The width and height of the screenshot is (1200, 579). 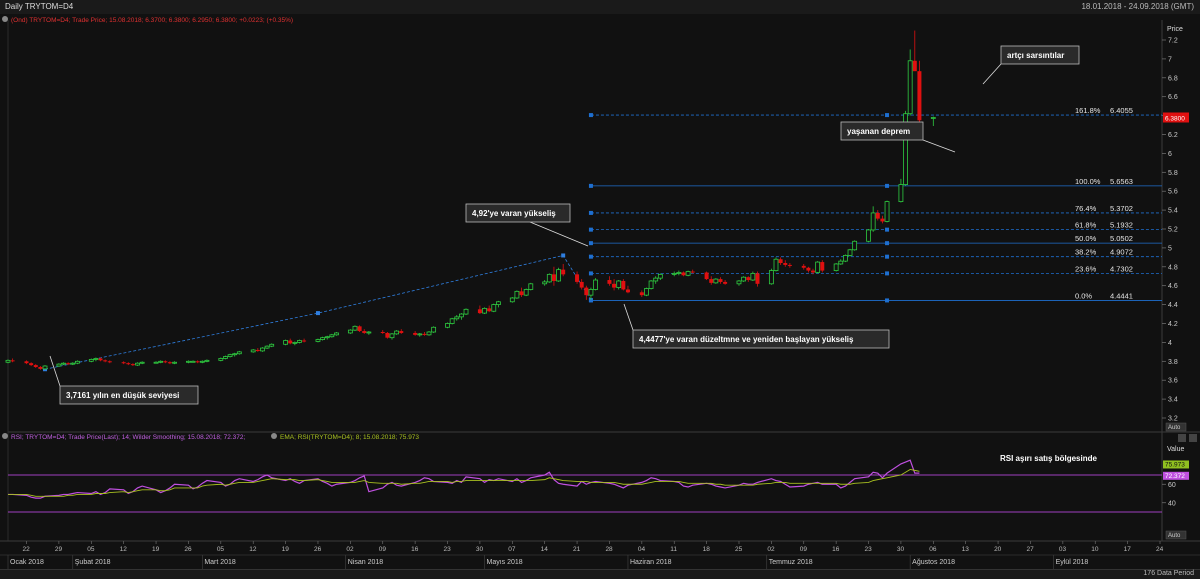 I want to click on day-tick-label: 13, so click(x=966, y=549).